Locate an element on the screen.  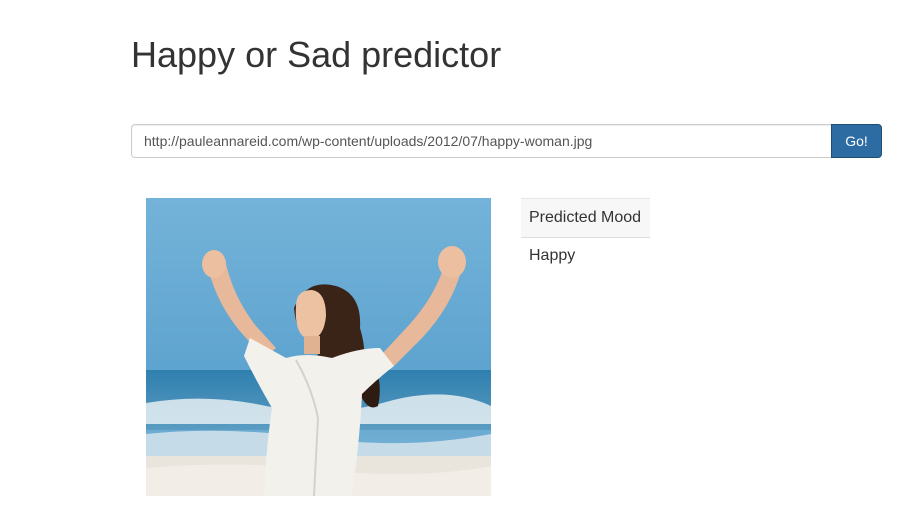
page-title: Happy or Sad predictor is located at coordinates (316, 54).